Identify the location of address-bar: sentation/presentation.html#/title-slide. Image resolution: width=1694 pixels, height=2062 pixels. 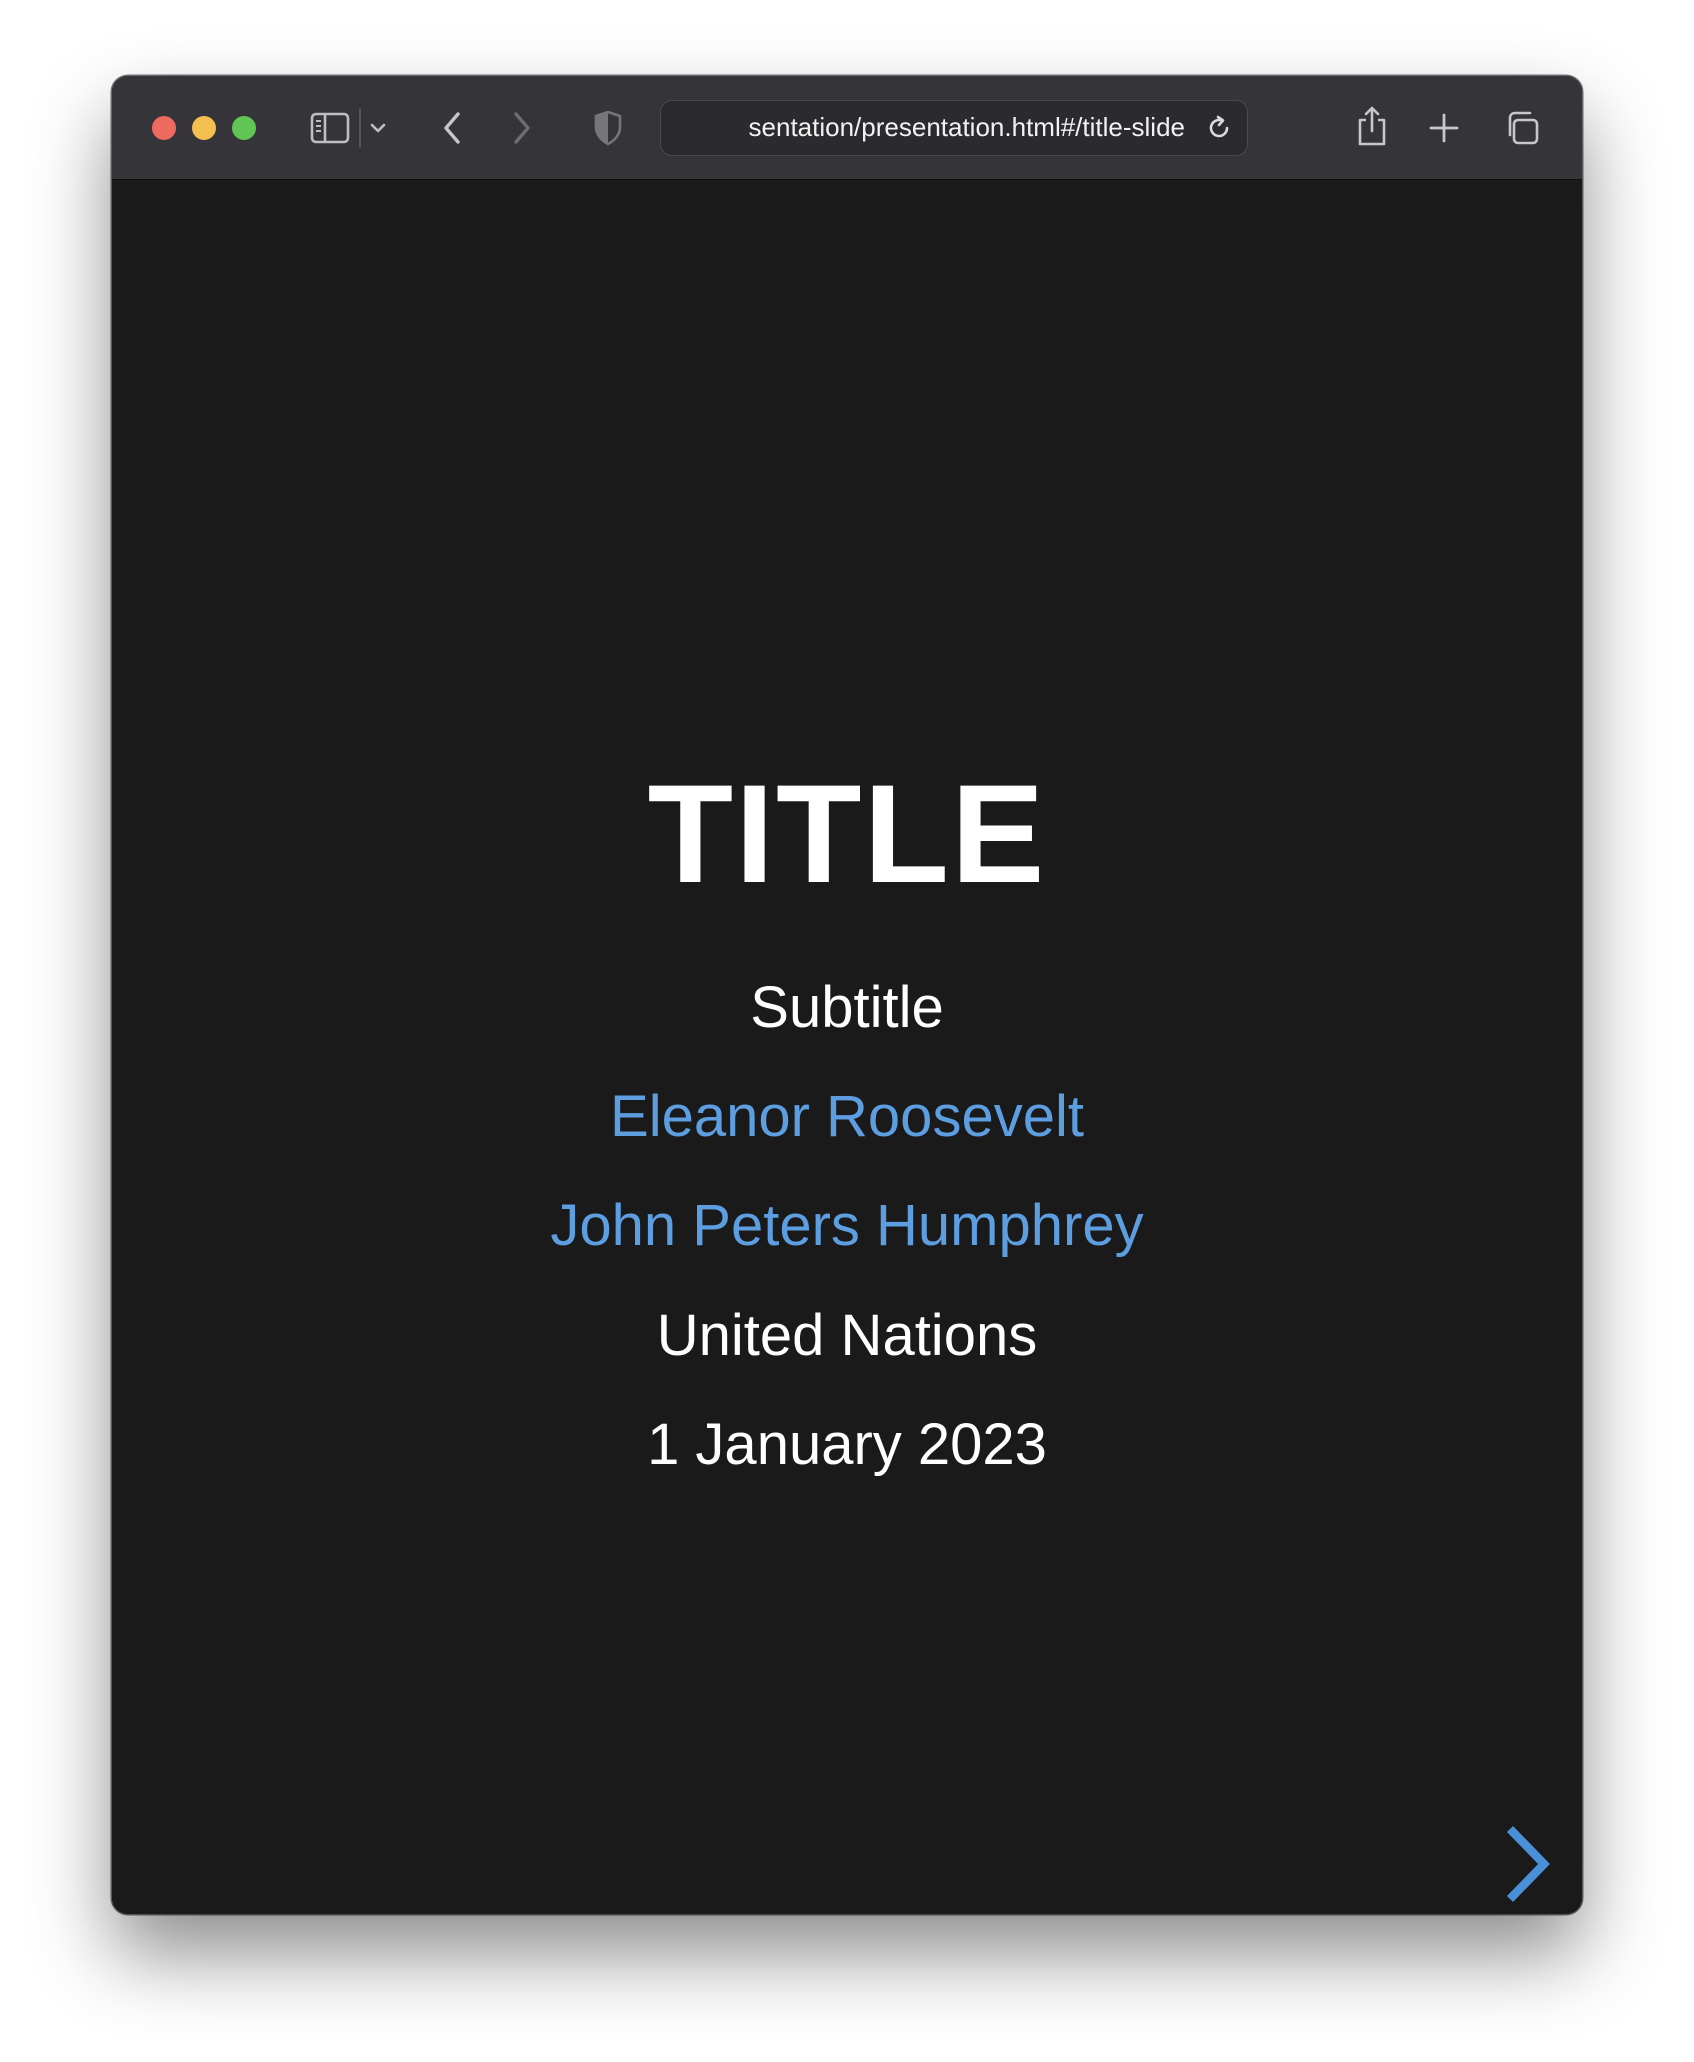
(954, 128).